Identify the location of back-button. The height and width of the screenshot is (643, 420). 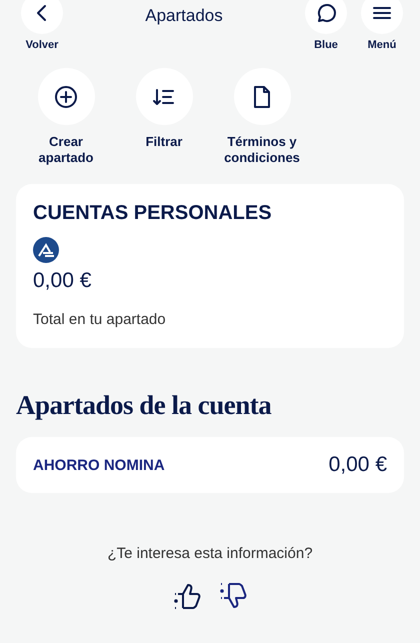
(42, 17).